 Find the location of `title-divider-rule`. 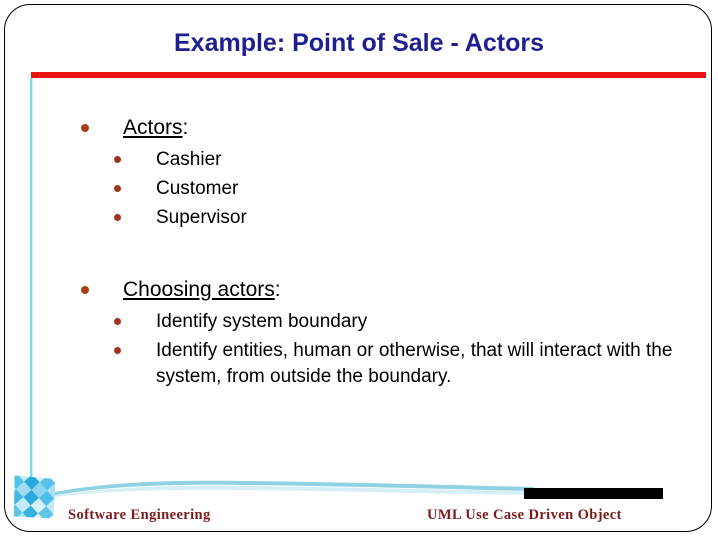

title-divider-rule is located at coordinates (368, 75).